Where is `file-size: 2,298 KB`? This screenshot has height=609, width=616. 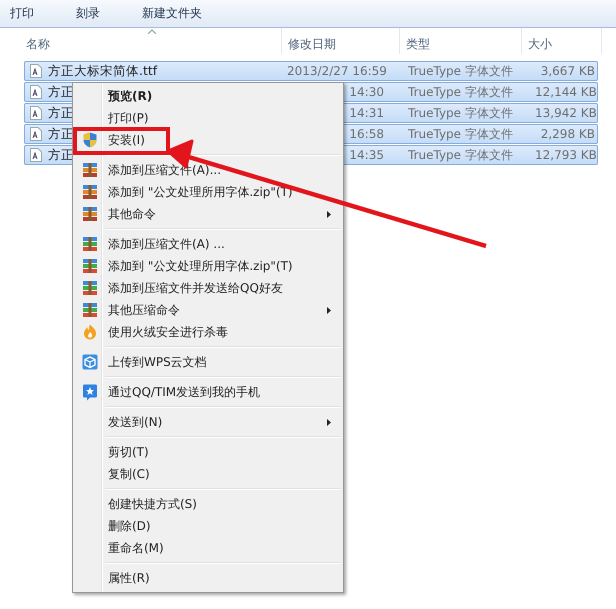 file-size: 2,298 KB is located at coordinates (567, 134).